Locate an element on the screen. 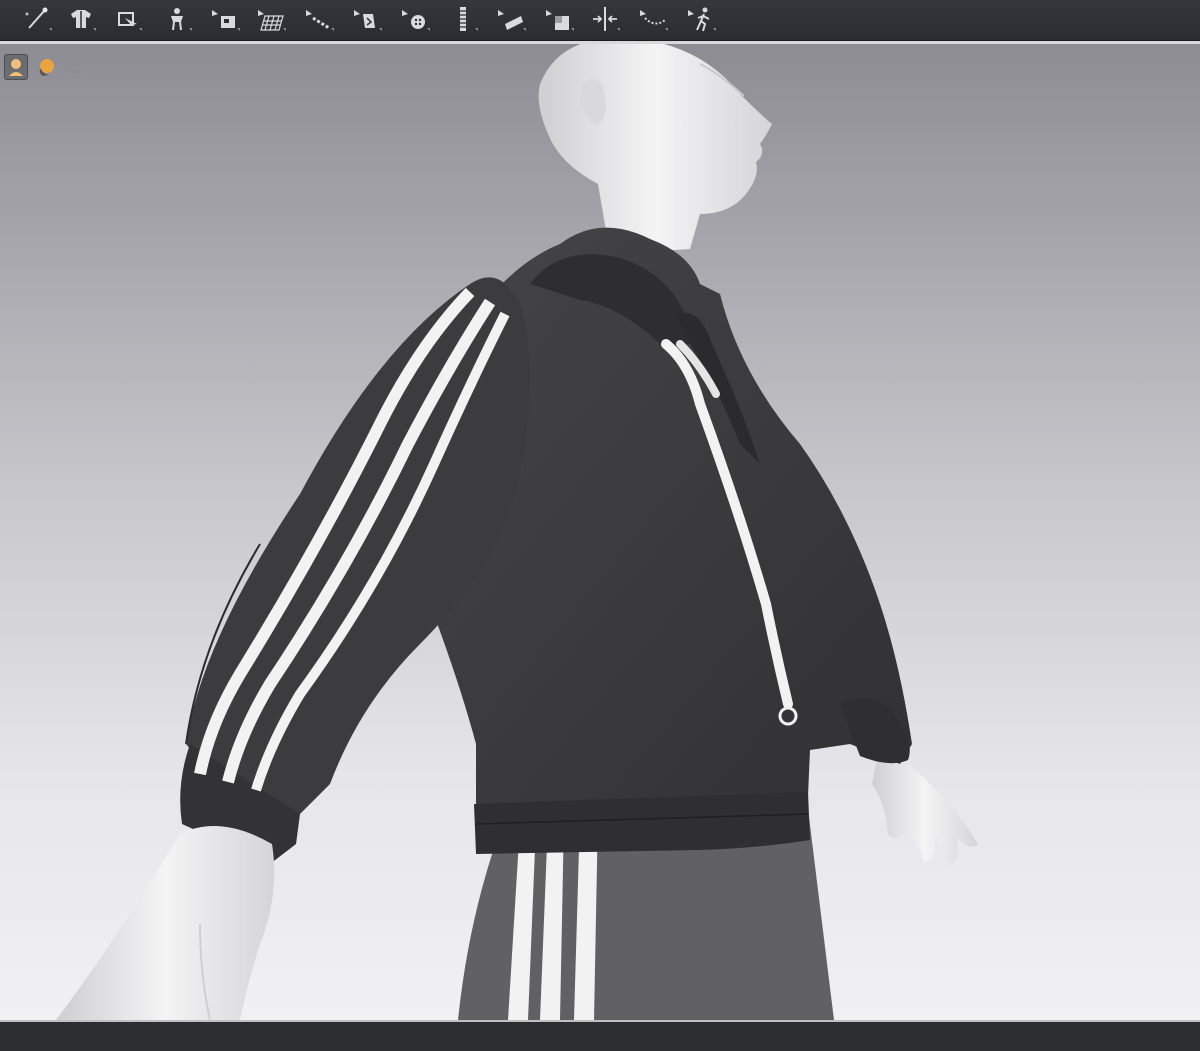 The width and height of the screenshot is (1200, 1051). avatar-shaded-icon is located at coordinates (46, 67).